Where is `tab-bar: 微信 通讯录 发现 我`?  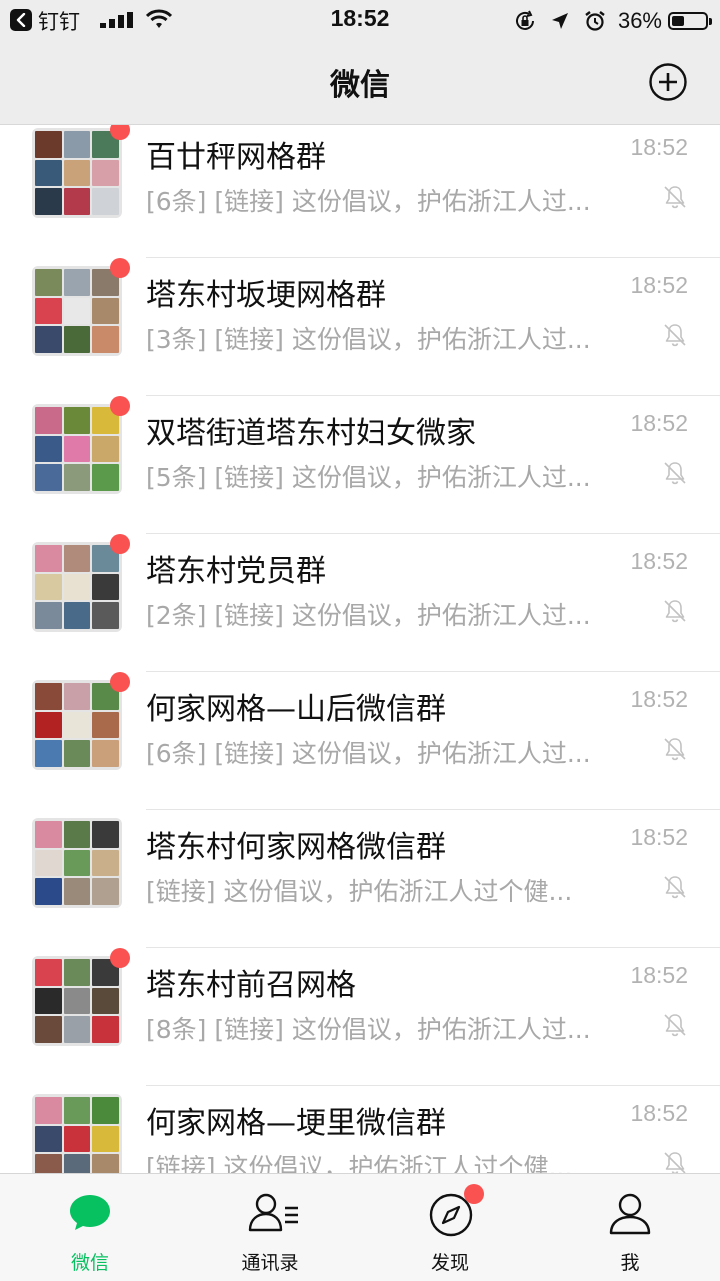 tab-bar: 微信 通讯录 发现 我 is located at coordinates (360, 1227).